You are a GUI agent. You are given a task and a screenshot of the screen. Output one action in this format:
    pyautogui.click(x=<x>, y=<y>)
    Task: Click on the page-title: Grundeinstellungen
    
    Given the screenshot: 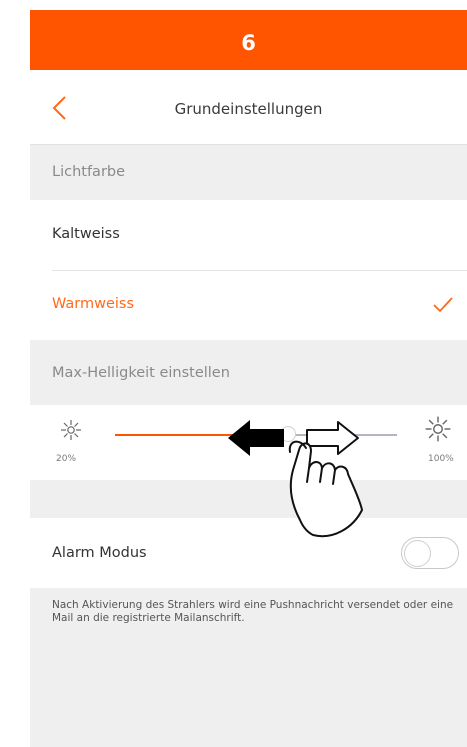 What is the action you would take?
    pyautogui.click(x=248, y=109)
    